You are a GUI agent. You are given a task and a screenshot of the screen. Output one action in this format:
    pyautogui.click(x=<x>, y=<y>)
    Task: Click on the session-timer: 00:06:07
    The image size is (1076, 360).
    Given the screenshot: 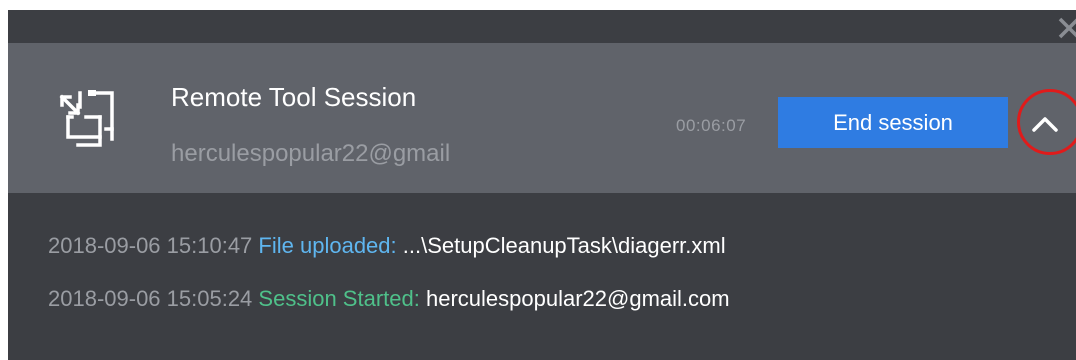 What is the action you would take?
    pyautogui.click(x=711, y=125)
    